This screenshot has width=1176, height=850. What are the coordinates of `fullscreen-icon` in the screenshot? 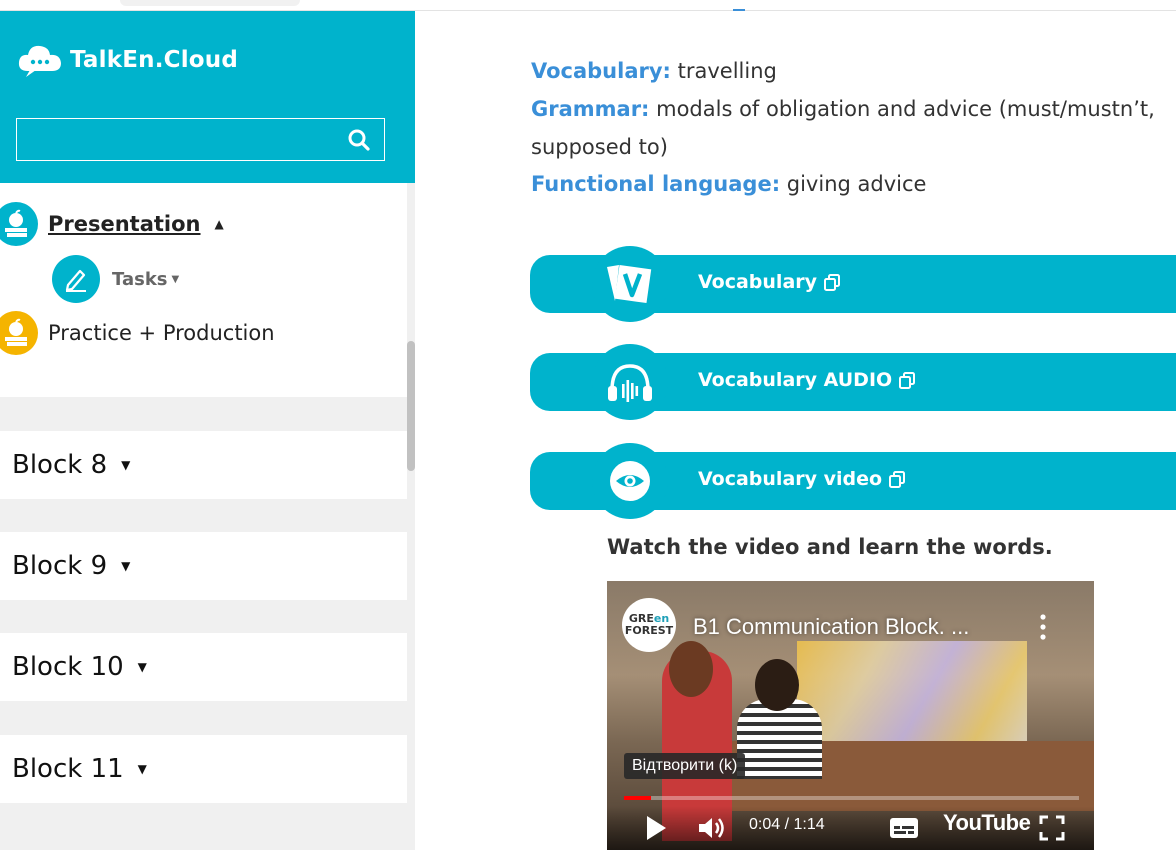 It's located at (1052, 828).